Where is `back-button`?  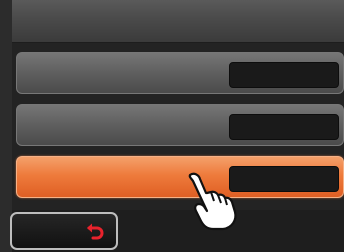 back-button is located at coordinates (64, 231).